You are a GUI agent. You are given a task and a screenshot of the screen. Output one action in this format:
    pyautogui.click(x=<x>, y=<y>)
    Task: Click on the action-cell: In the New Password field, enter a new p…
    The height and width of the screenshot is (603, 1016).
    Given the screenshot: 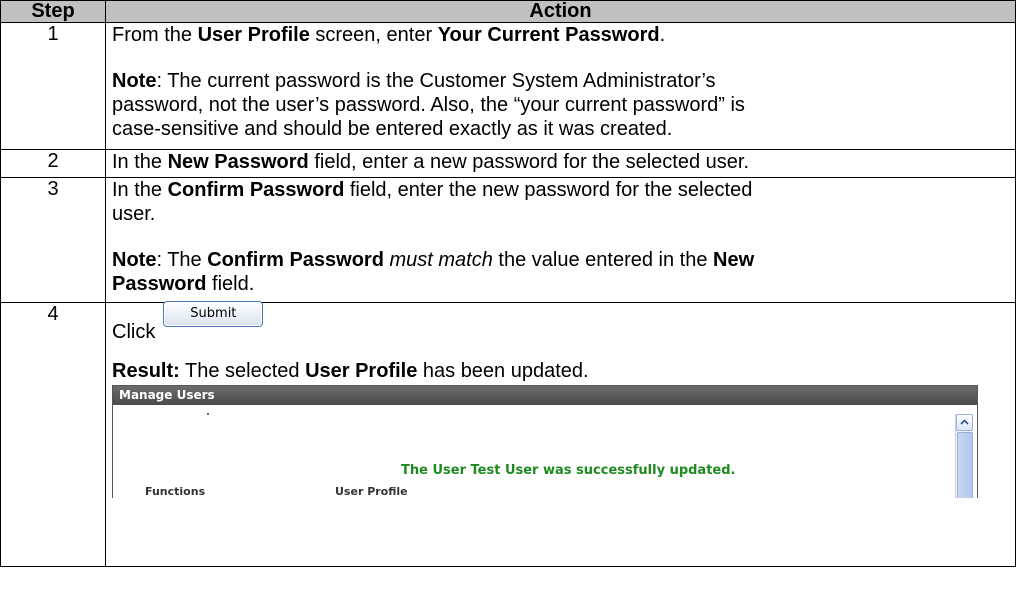 What is the action you would take?
    pyautogui.click(x=560, y=163)
    